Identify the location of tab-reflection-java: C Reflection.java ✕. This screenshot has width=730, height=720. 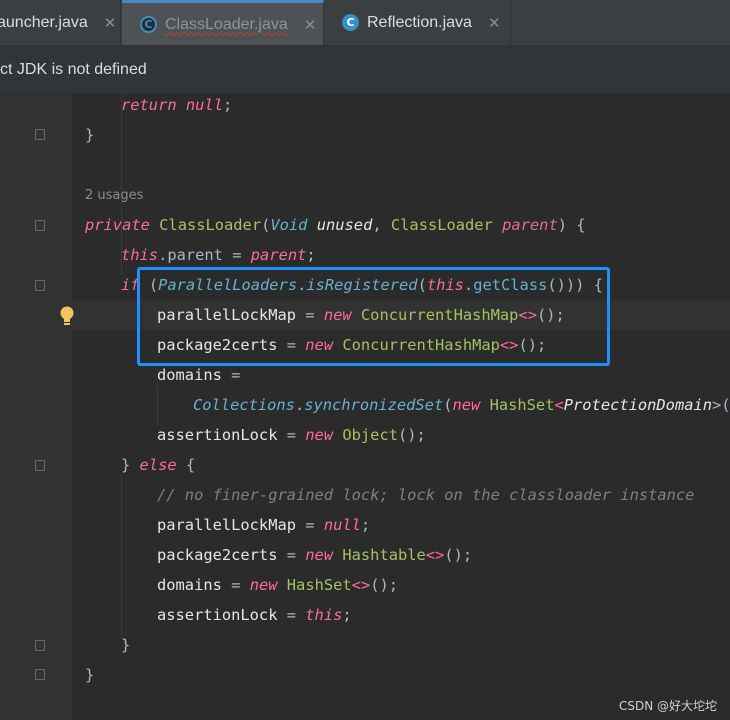
(418, 22).